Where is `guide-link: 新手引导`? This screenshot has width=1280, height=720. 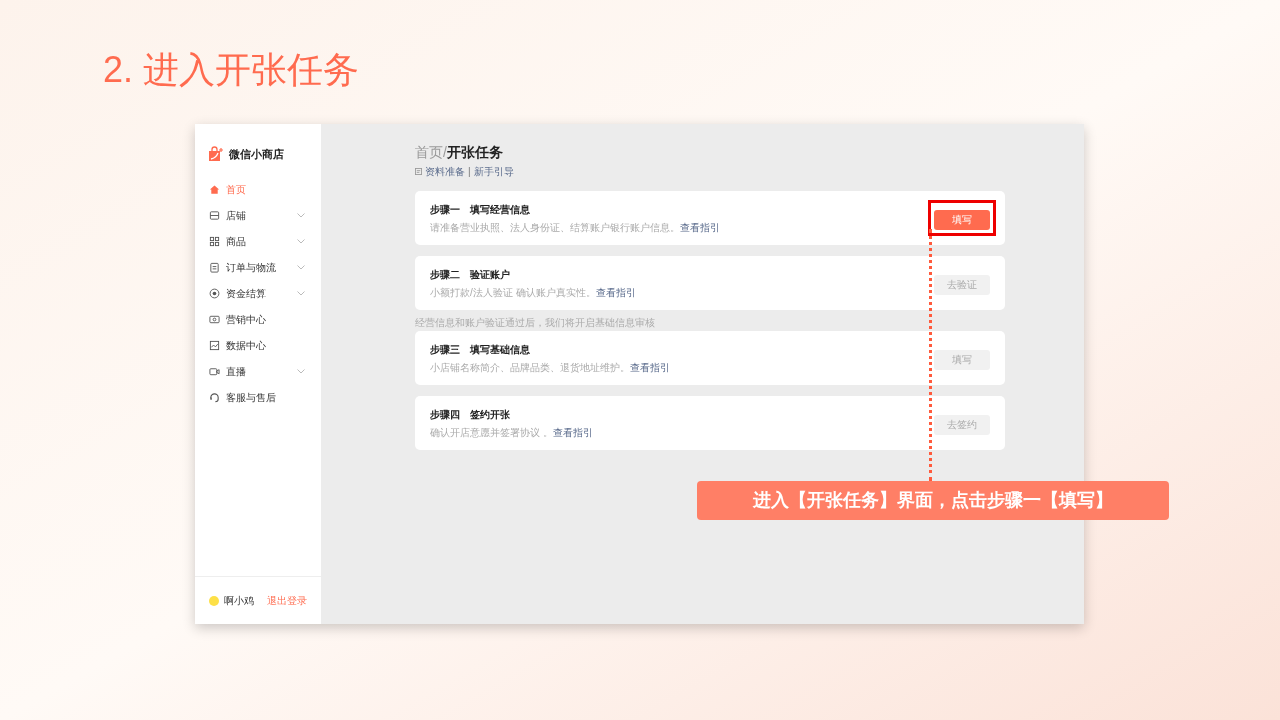
guide-link: 新手引导 is located at coordinates (493, 171).